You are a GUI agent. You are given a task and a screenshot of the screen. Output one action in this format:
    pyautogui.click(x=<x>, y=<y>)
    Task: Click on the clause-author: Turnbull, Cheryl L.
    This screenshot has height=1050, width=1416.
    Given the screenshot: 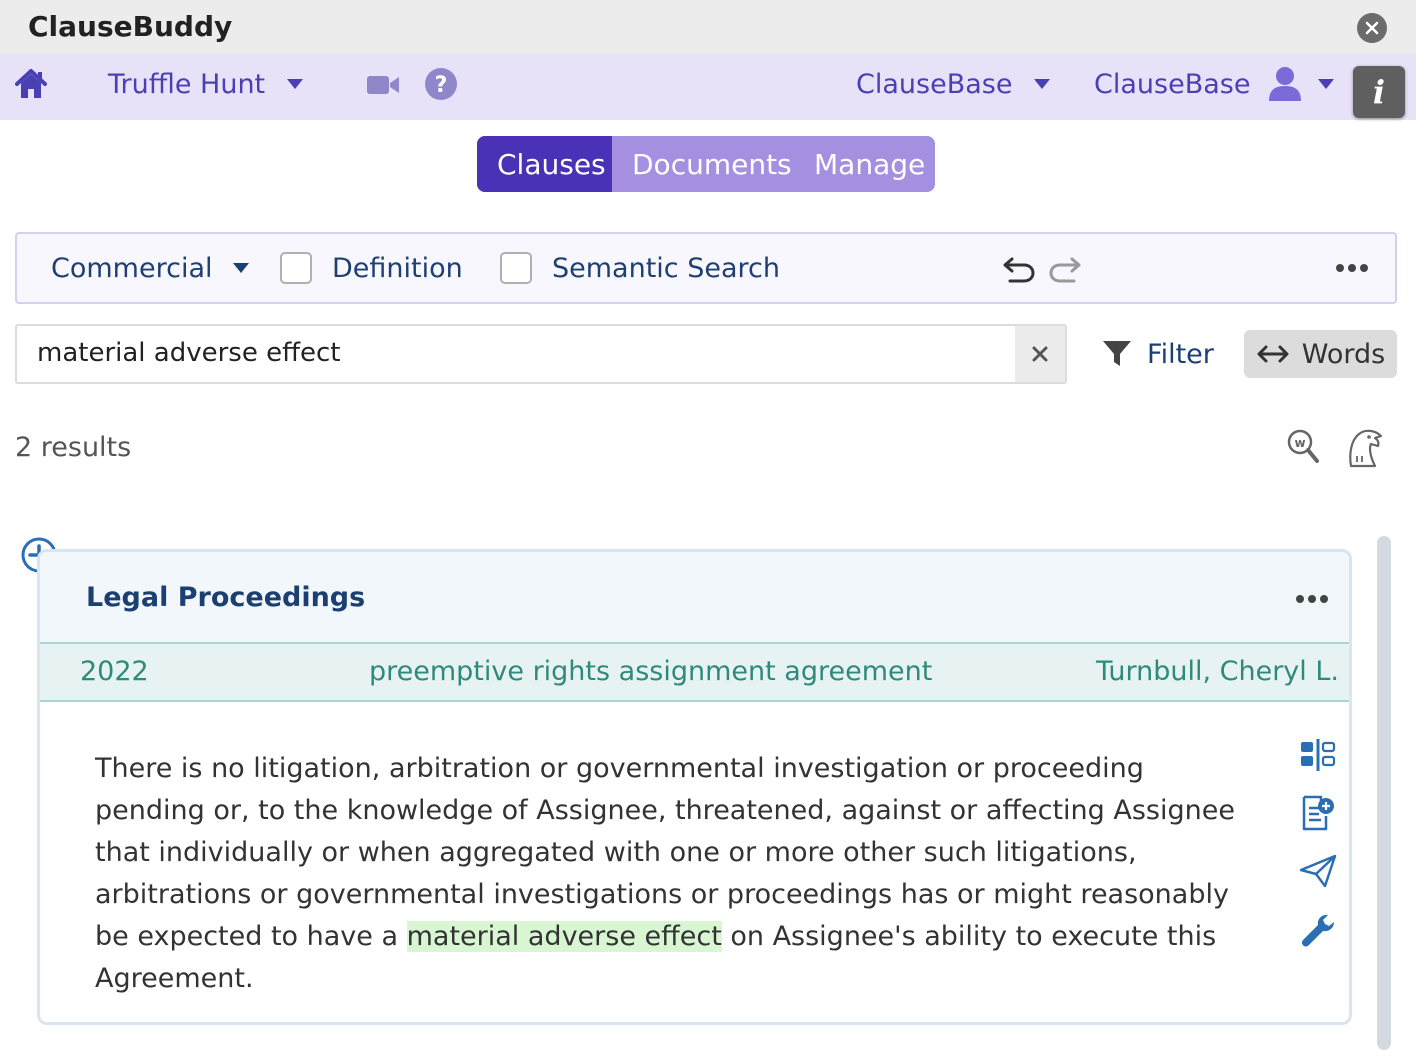 What is the action you would take?
    pyautogui.click(x=1217, y=671)
    